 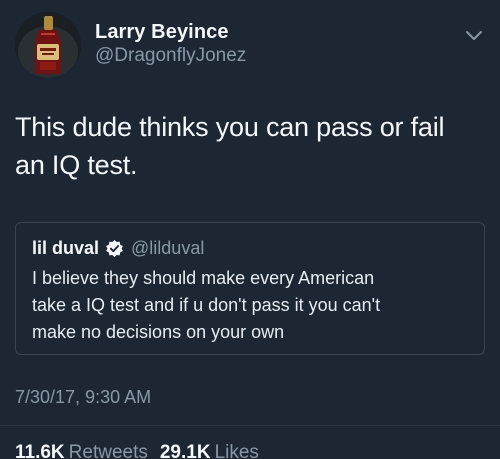 What do you see at coordinates (170, 56) in the screenshot?
I see `author-handle: @DragonflyJonez` at bounding box center [170, 56].